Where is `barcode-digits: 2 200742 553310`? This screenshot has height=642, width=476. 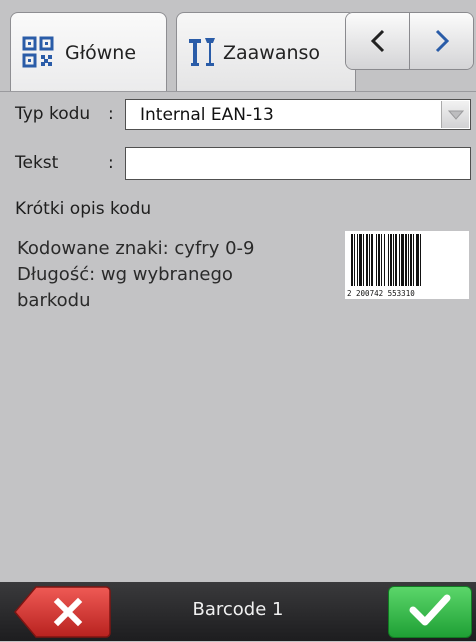 barcode-digits: 2 200742 553310 is located at coordinates (381, 293).